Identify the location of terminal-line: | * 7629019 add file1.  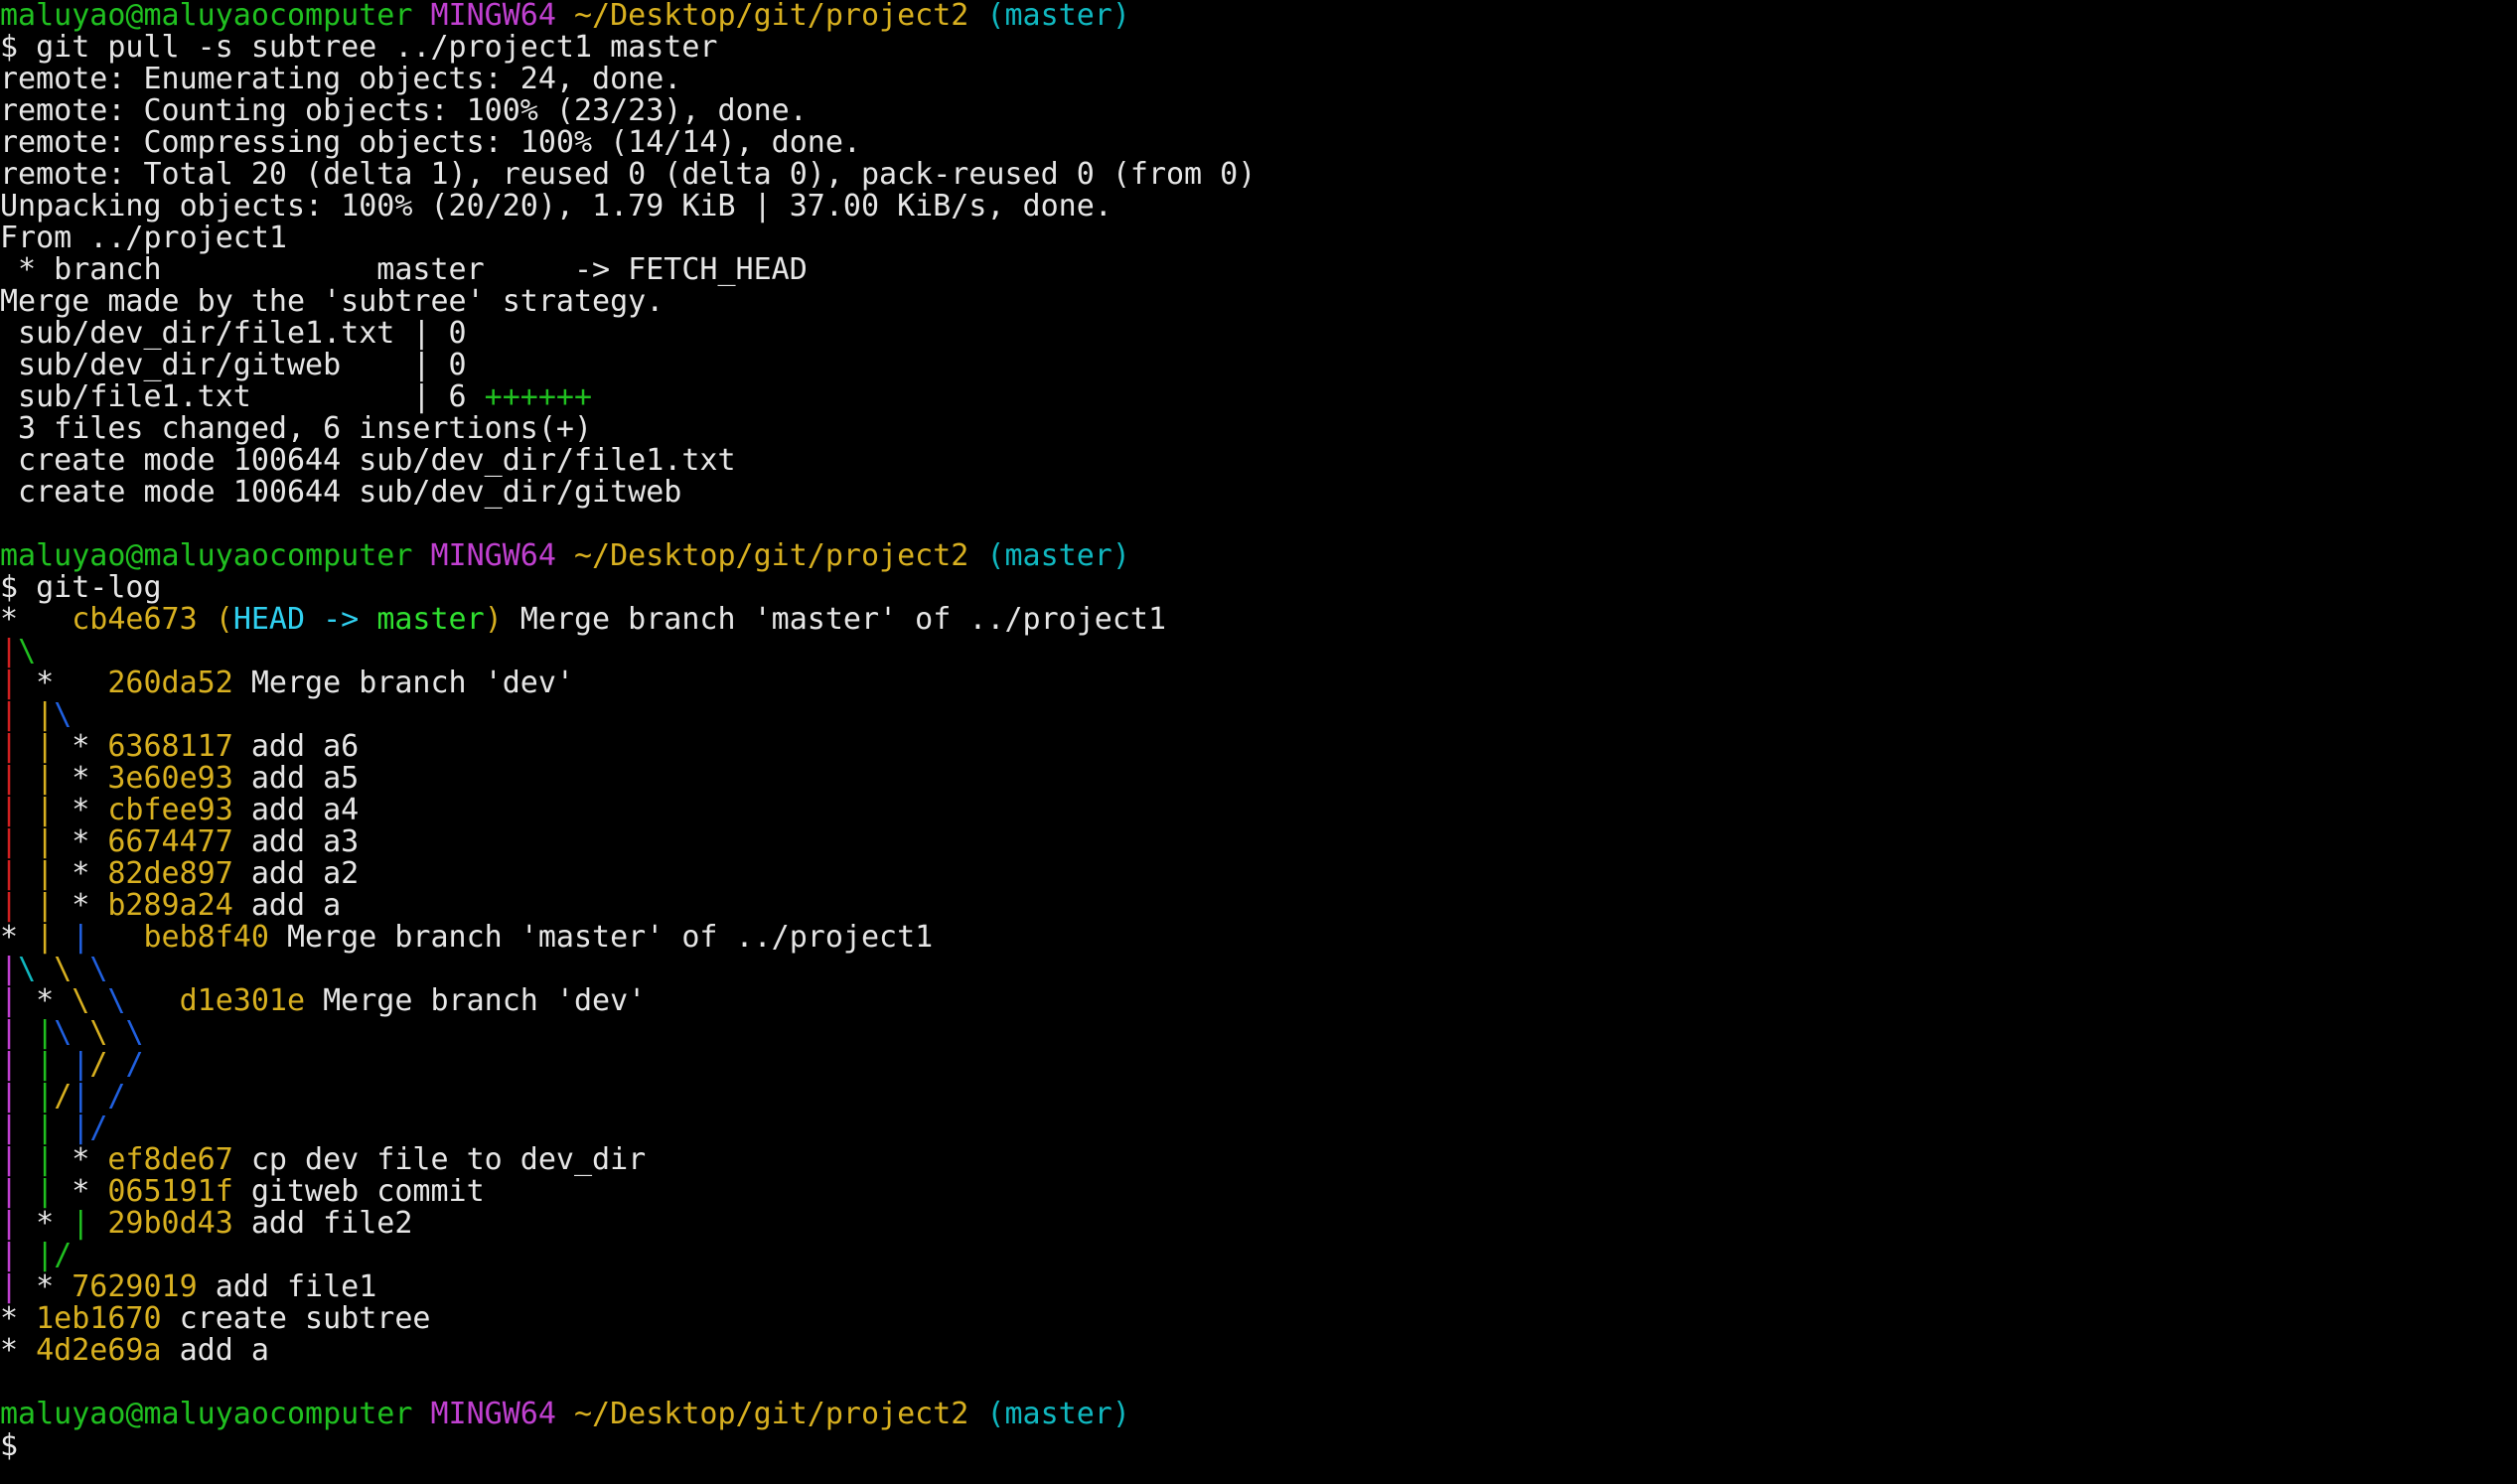
(188, 1287).